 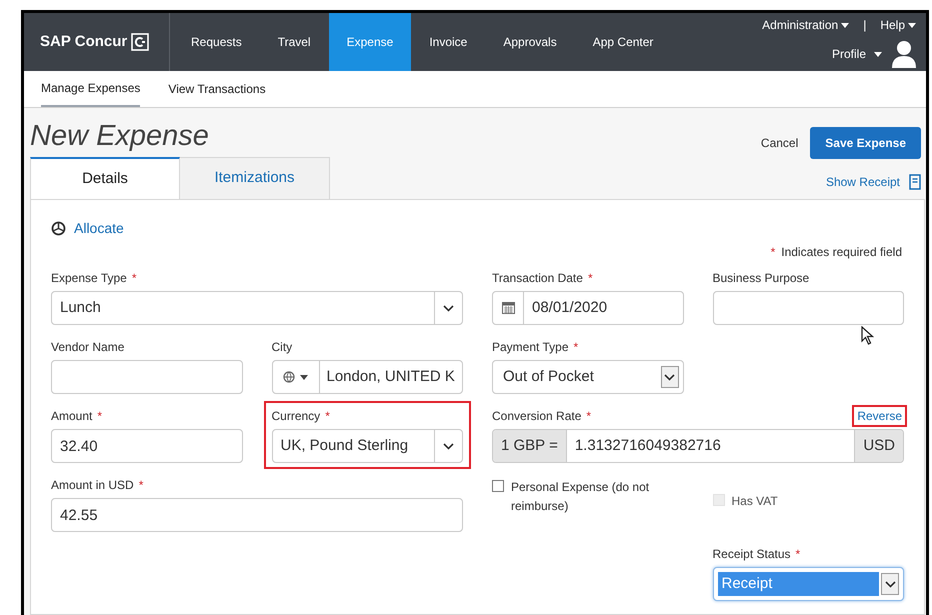 What do you see at coordinates (90, 89) in the screenshot?
I see `subnav-link: Manage Expenses` at bounding box center [90, 89].